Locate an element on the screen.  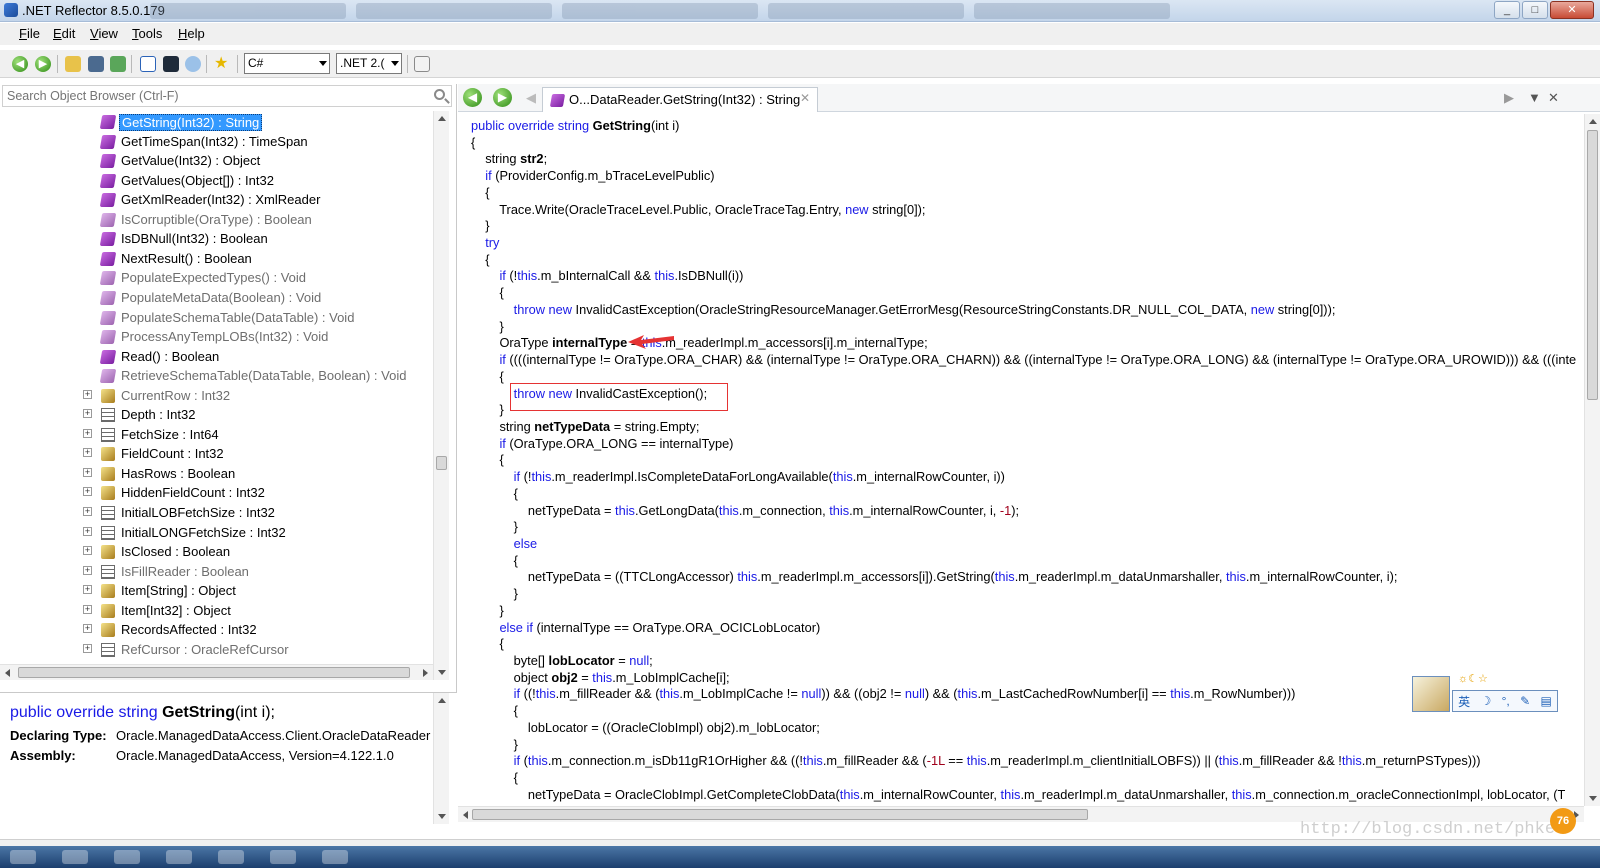
red-box-annotation is located at coordinates (619, 397).